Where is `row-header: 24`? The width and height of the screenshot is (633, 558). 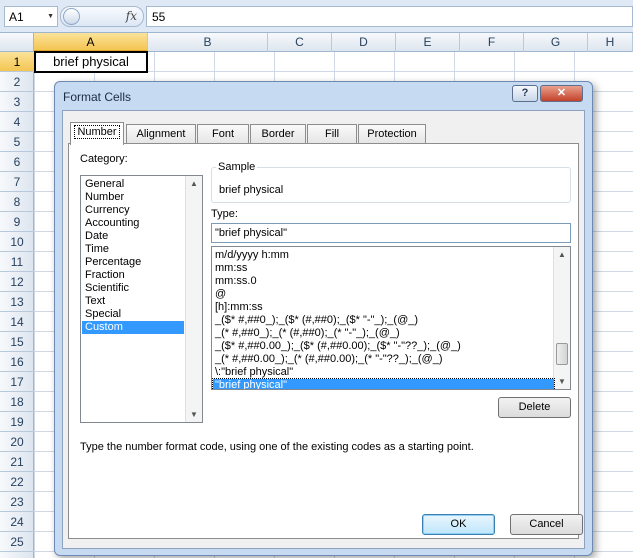 row-header: 24 is located at coordinates (17, 522).